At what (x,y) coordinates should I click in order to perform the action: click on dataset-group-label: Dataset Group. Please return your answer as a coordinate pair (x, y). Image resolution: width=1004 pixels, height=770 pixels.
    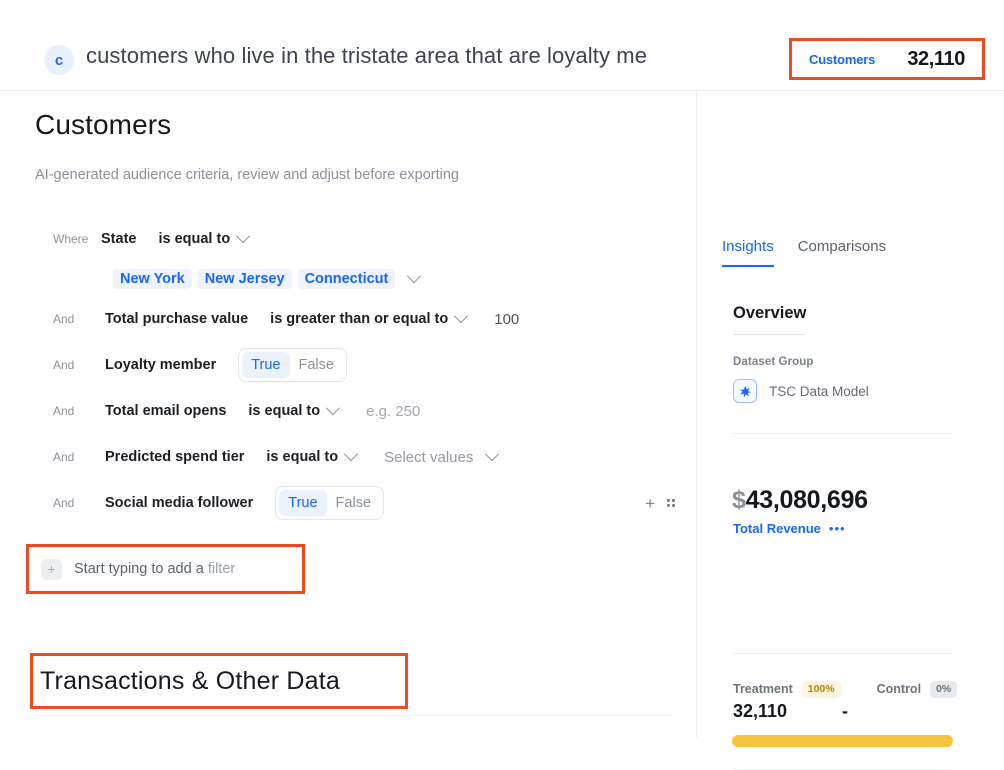
    Looking at the image, I should click on (773, 362).